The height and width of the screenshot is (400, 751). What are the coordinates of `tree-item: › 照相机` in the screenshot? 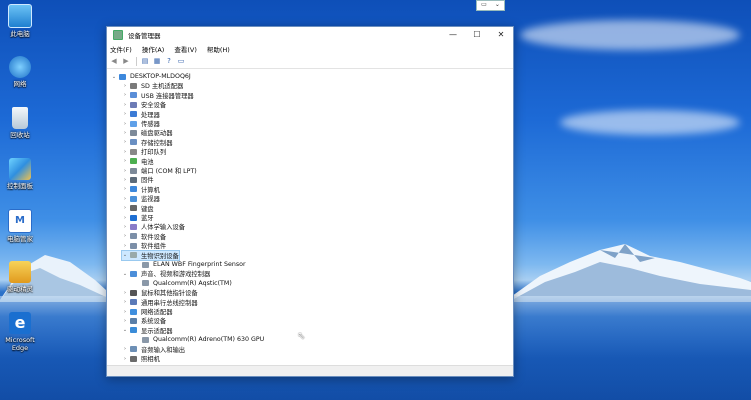 It's located at (141, 358).